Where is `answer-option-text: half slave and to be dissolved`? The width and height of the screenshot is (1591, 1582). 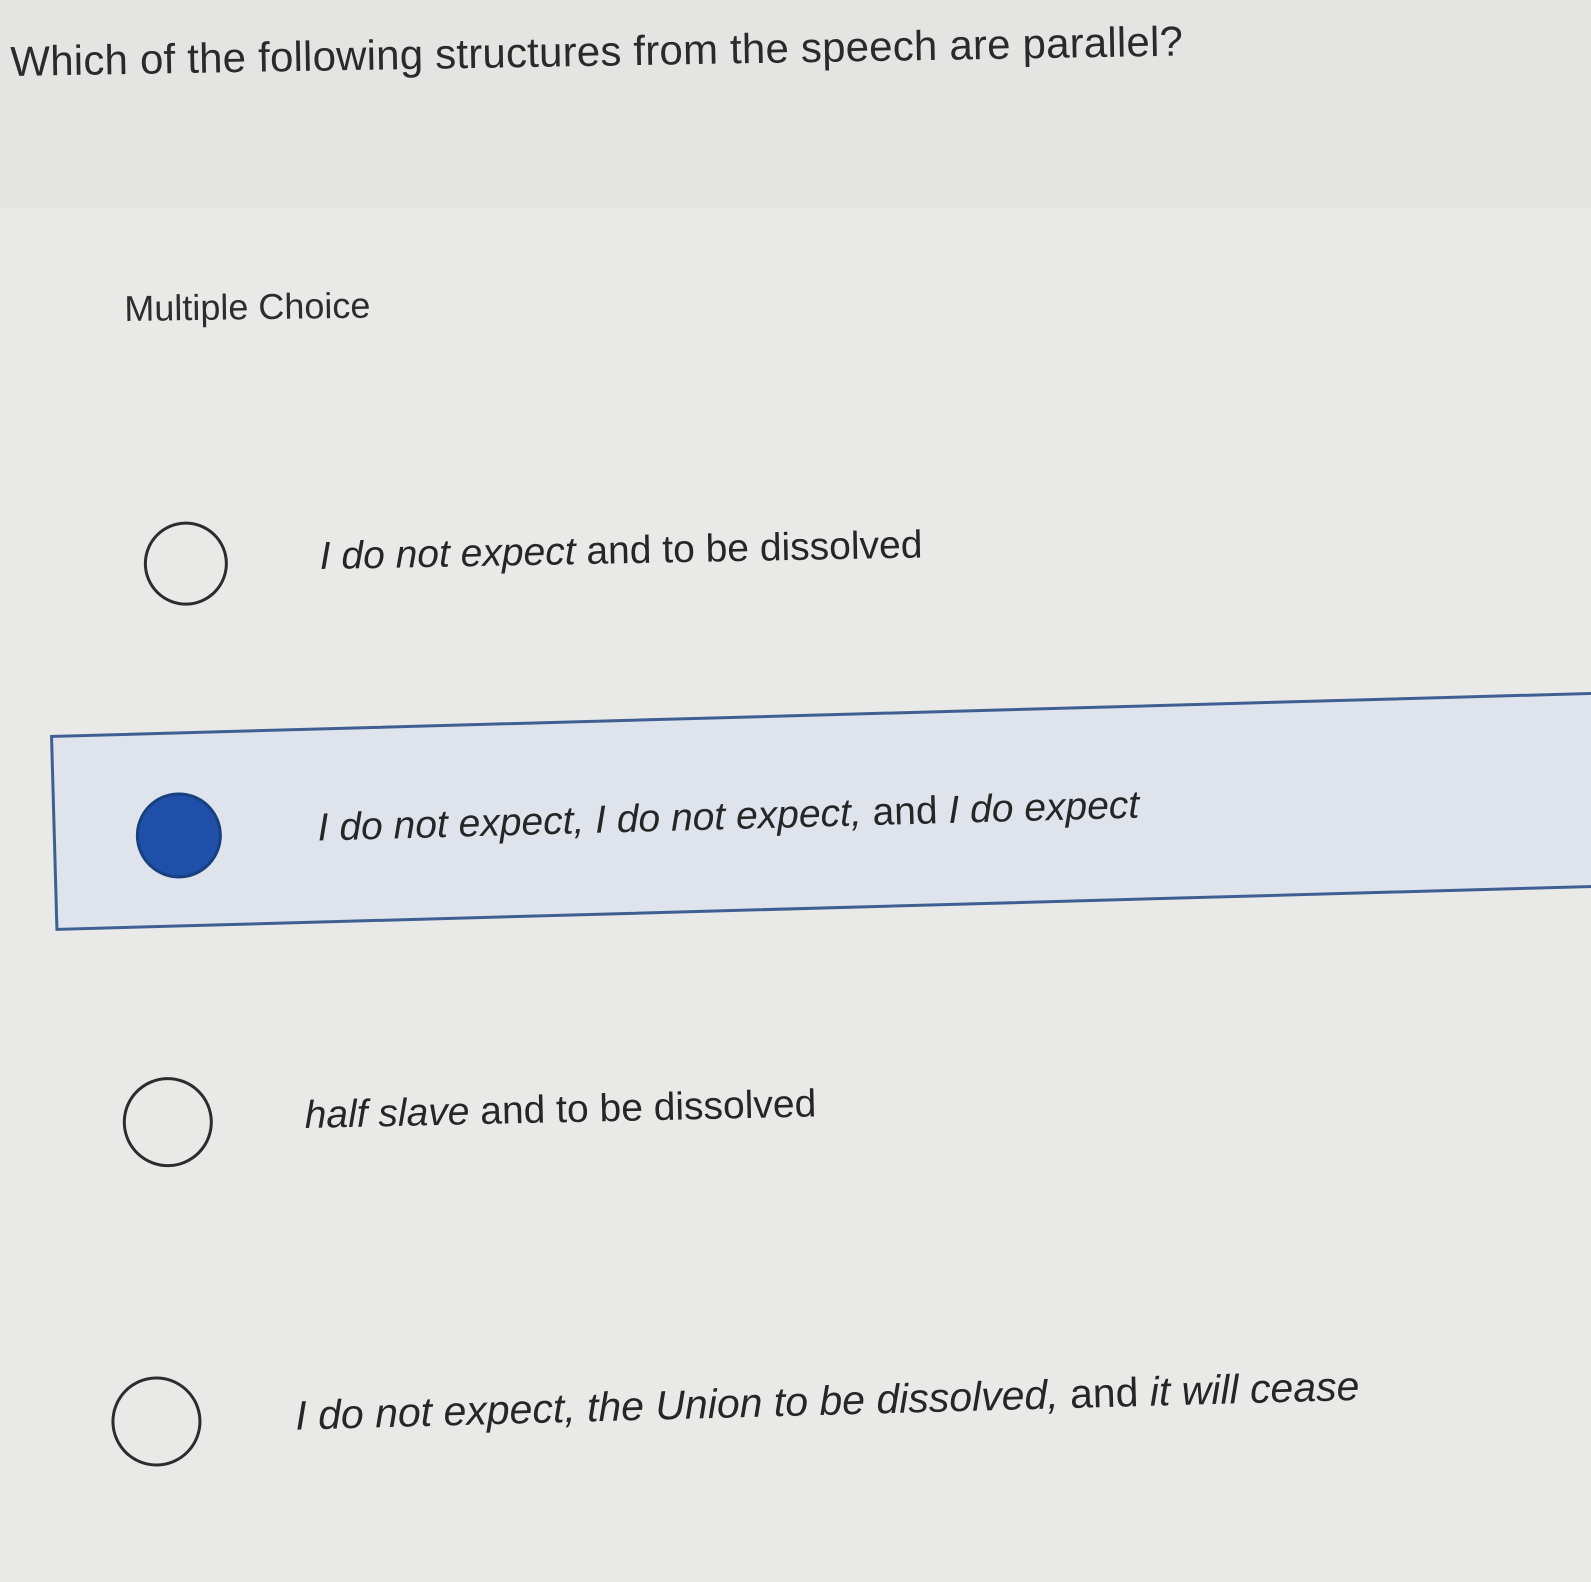 answer-option-text: half slave and to be dissolved is located at coordinates (560, 1110).